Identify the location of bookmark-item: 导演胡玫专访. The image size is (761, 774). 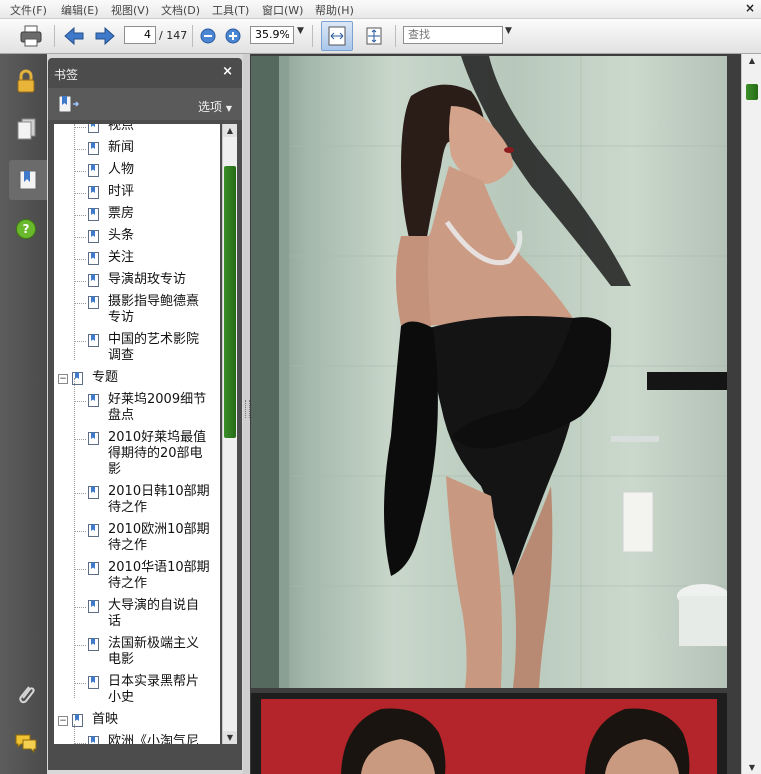
(150, 283).